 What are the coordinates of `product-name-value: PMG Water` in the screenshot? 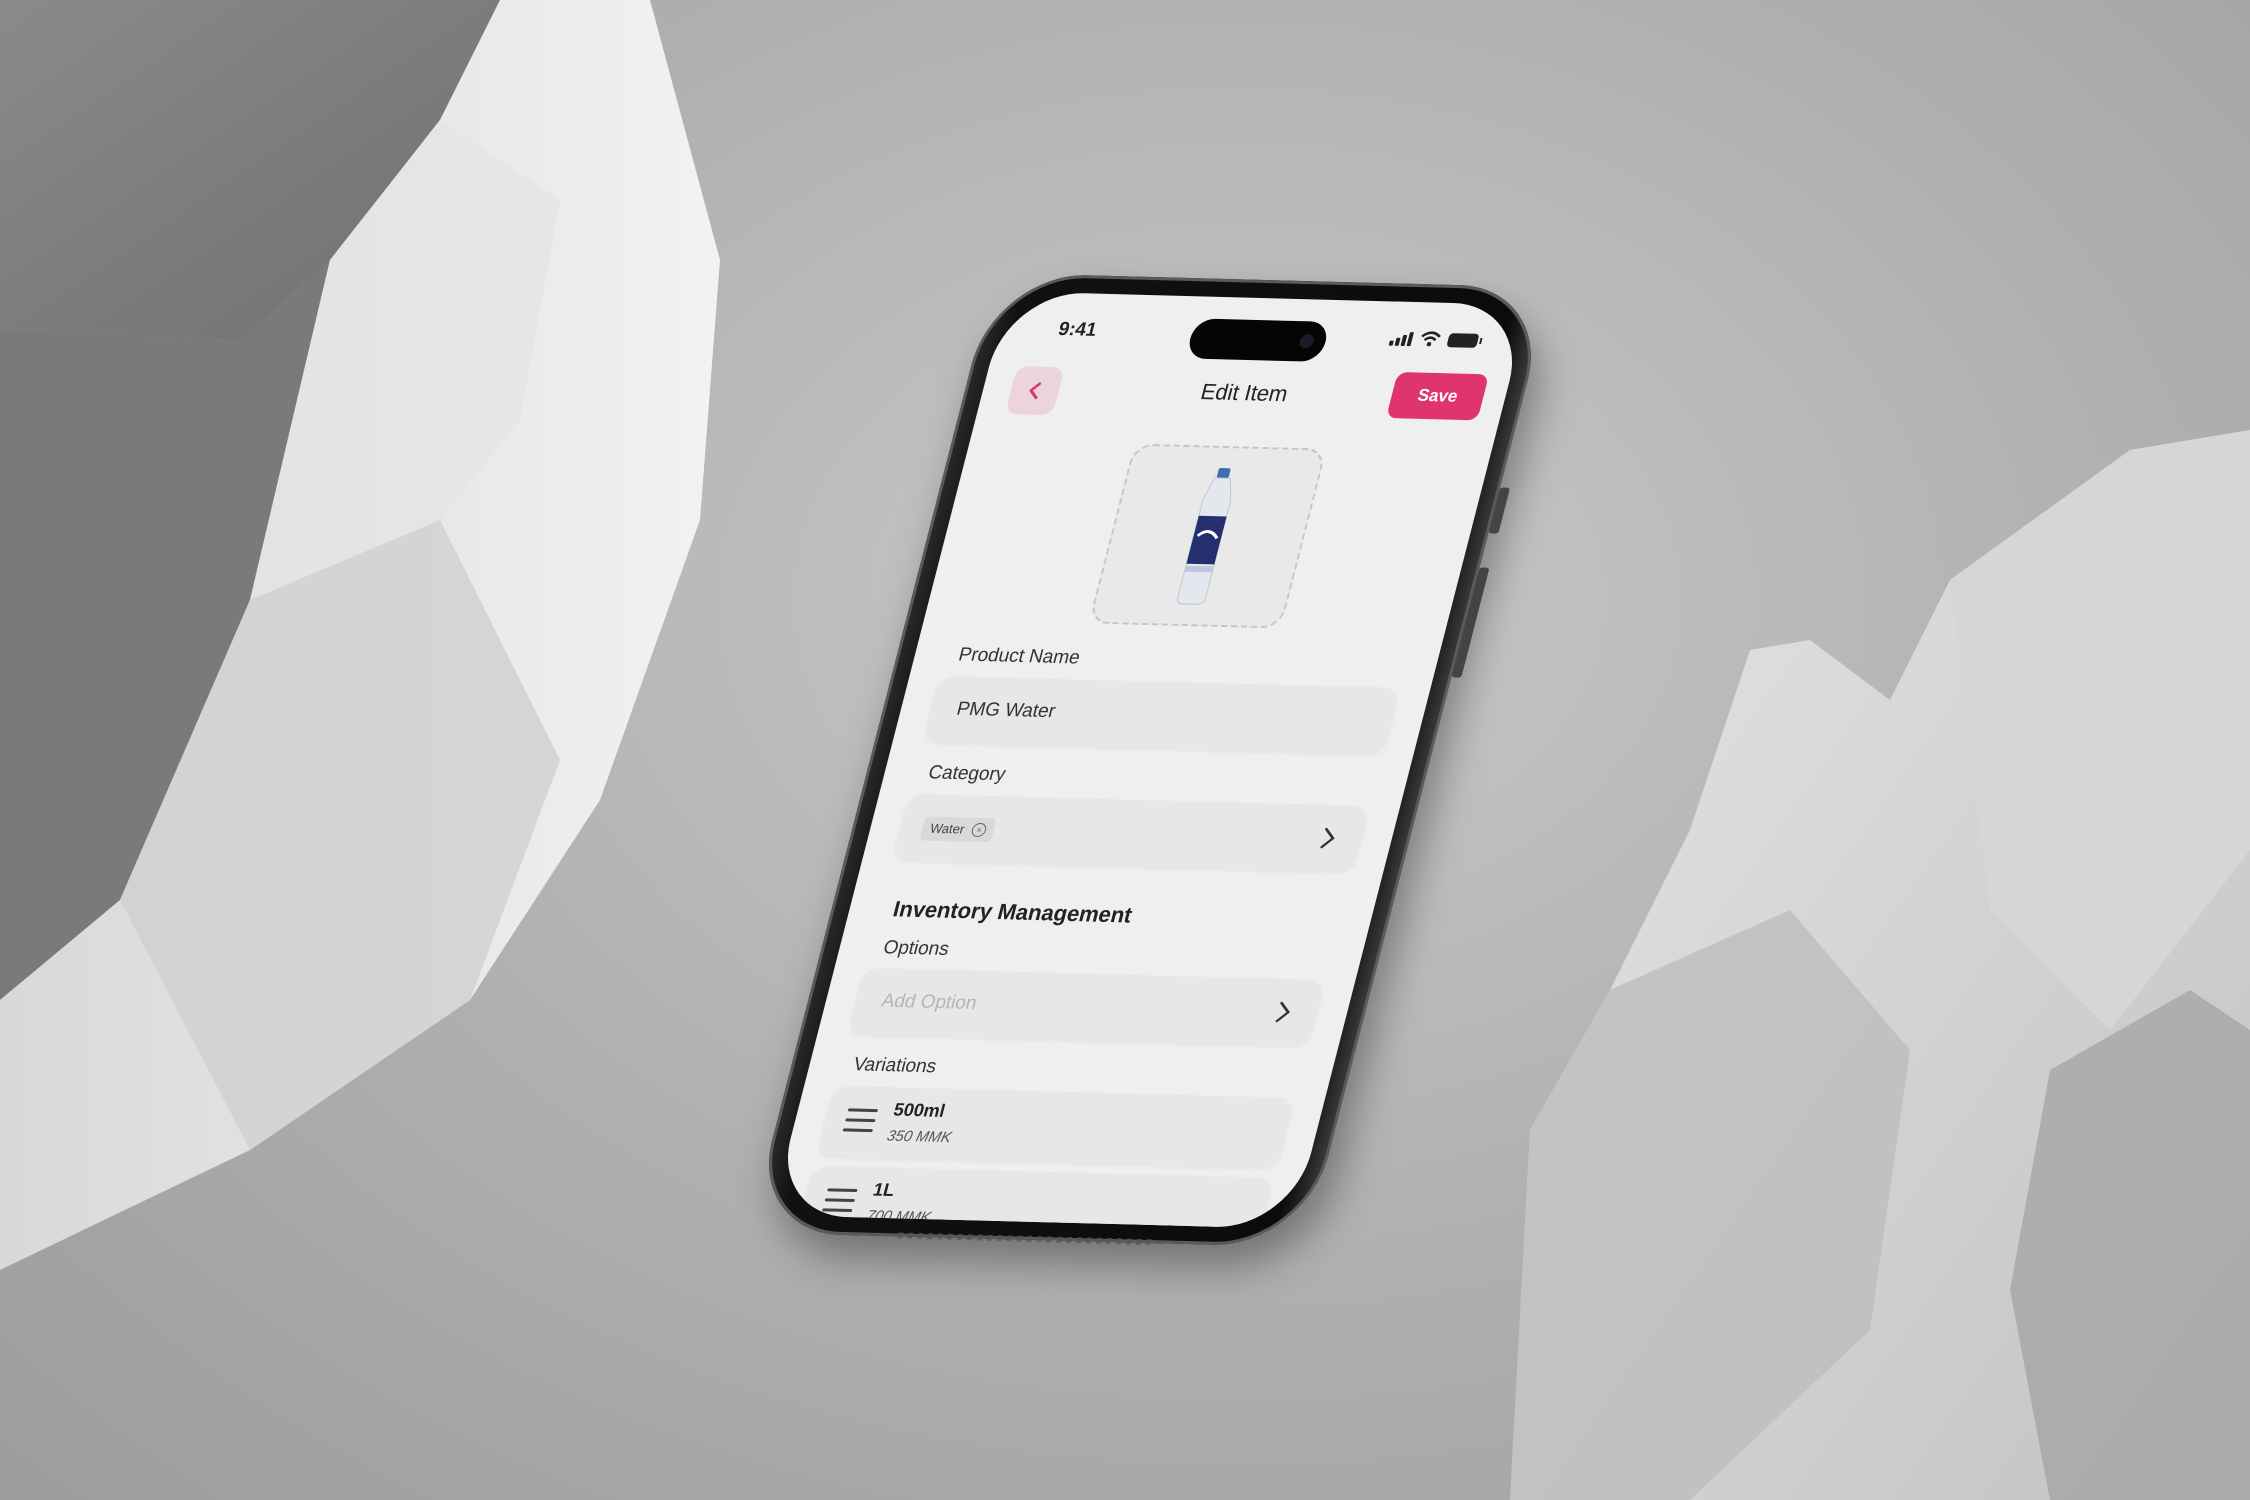 It's located at (1006, 710).